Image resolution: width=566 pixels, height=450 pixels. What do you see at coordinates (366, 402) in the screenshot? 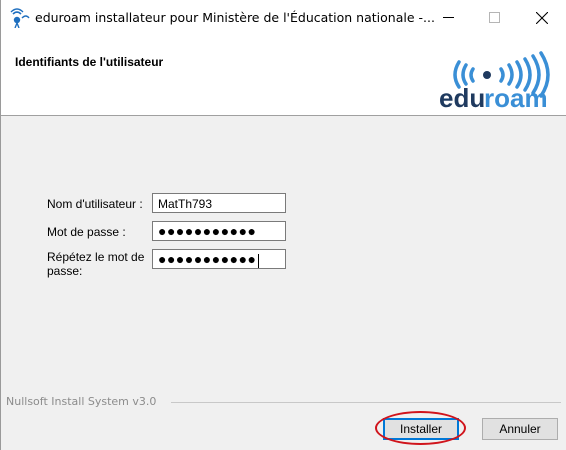
I see `footer-divider` at bounding box center [366, 402].